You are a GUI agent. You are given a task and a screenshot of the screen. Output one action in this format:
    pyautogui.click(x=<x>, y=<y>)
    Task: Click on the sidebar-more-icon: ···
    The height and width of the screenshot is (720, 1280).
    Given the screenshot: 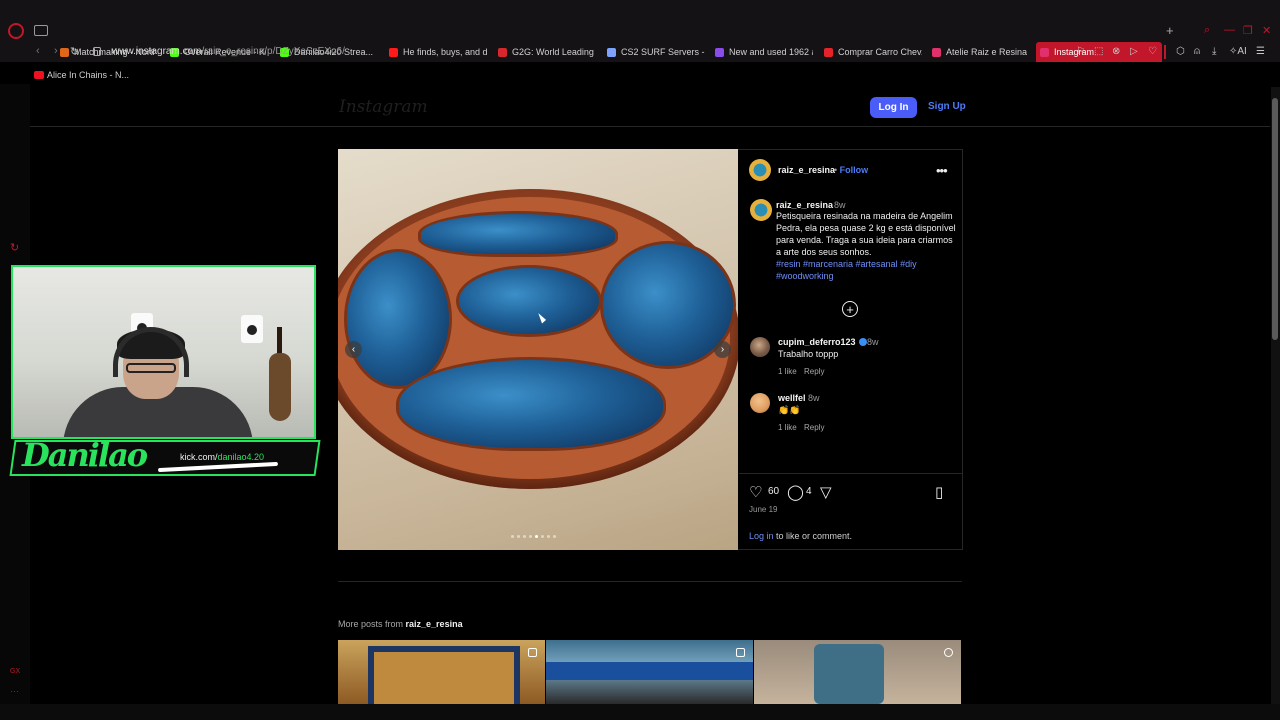 What is the action you would take?
    pyautogui.click(x=14, y=691)
    